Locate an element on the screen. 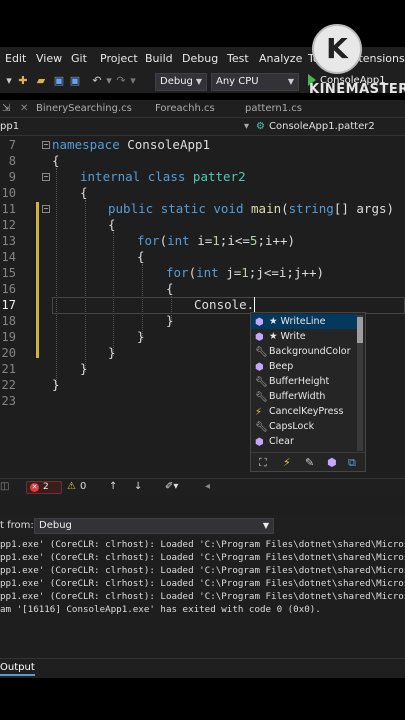 This screenshot has width=405, height=720. chevron-down-icon: ▾ is located at coordinates (246, 126).